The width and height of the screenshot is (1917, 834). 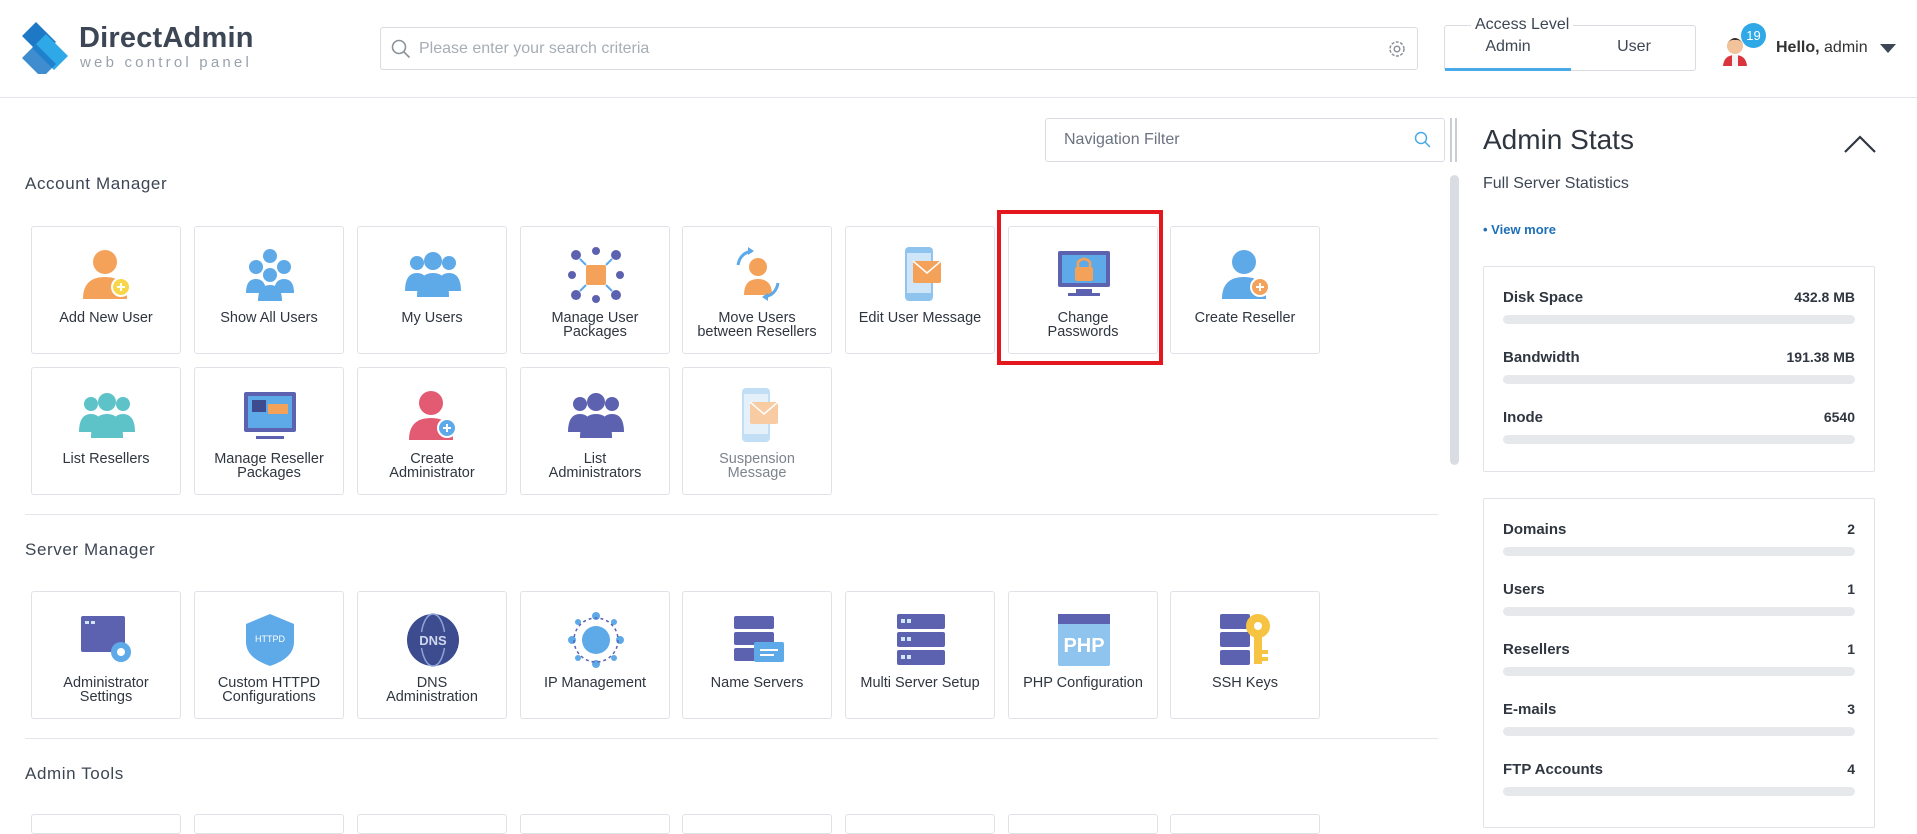 I want to click on view-more-link: • View more, so click(x=1519, y=229).